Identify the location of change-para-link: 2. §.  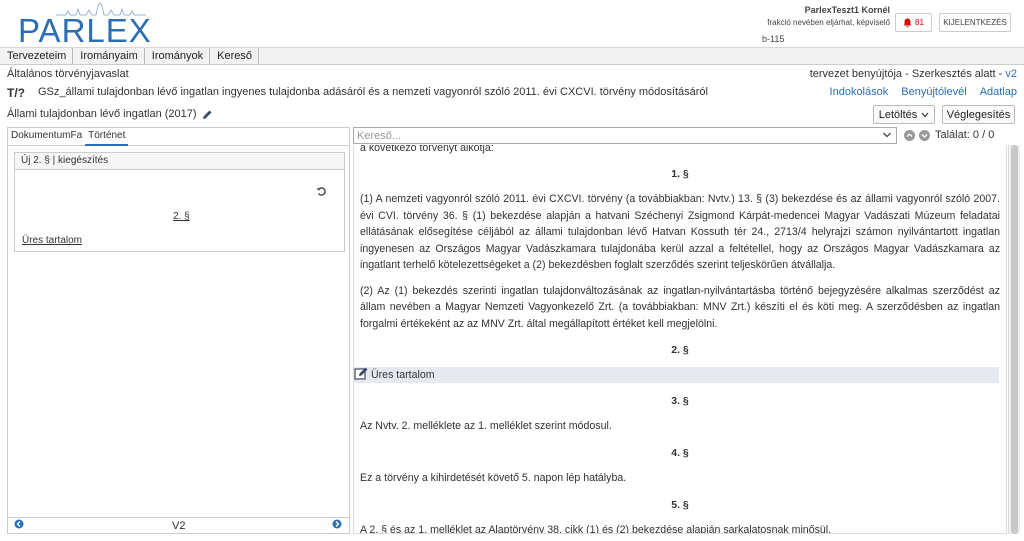
(181, 216).